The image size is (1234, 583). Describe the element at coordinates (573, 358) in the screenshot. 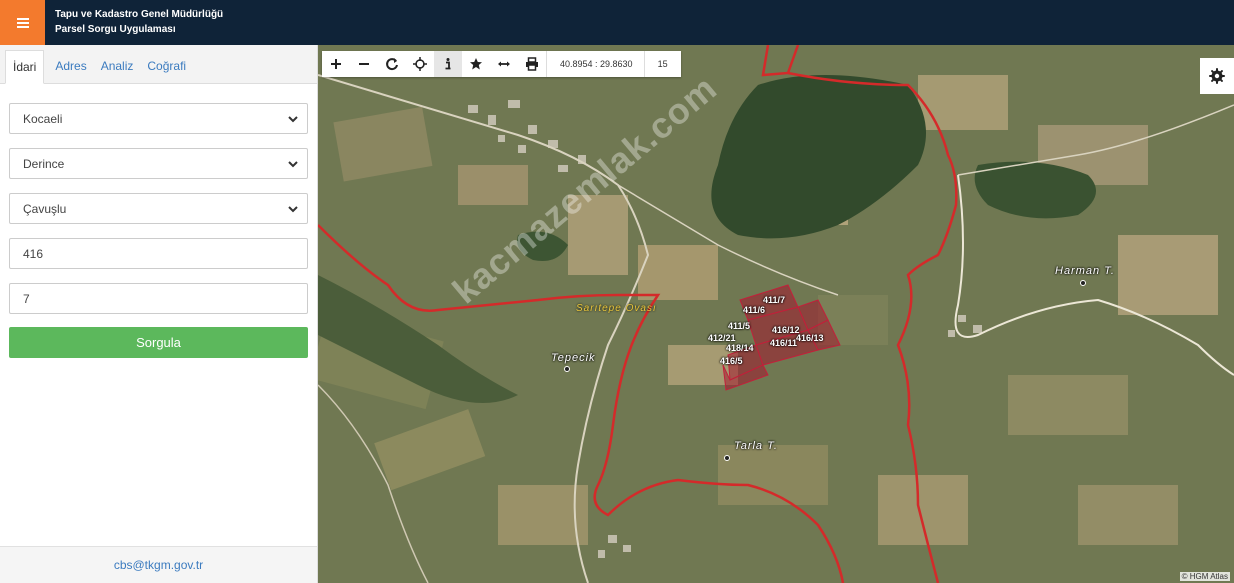

I see `map-label-tepecik: Tepecik` at that location.